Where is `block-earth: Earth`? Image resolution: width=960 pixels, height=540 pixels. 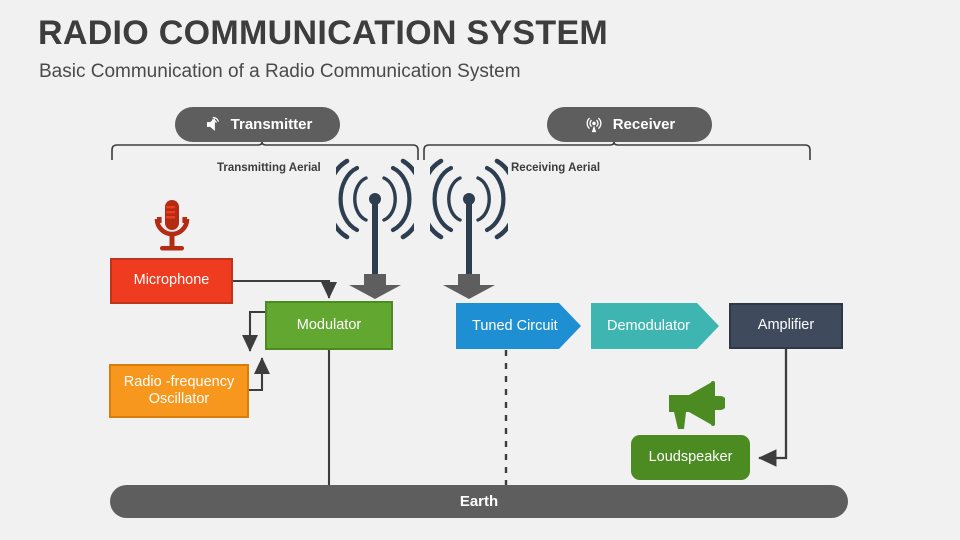 block-earth: Earth is located at coordinates (479, 501).